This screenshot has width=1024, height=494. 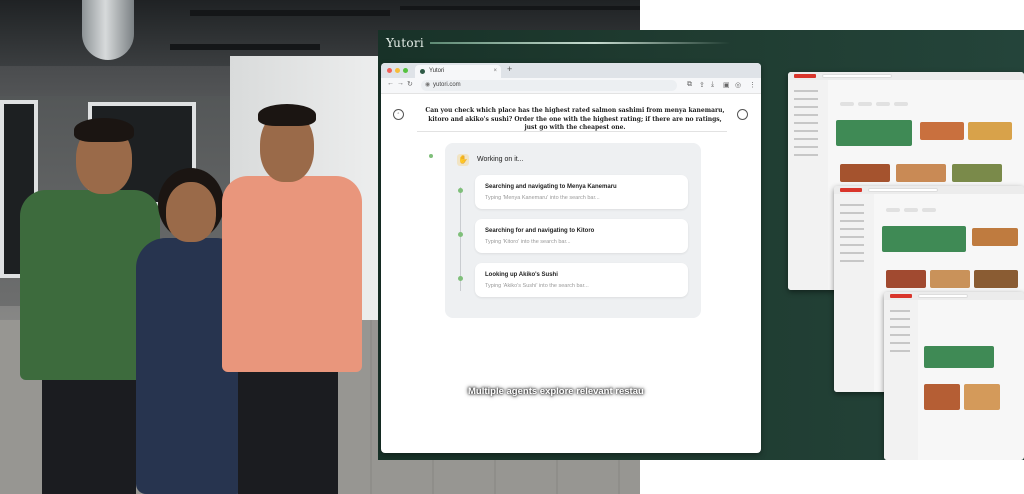 What do you see at coordinates (463, 160) in the screenshot?
I see `working-hand-icon: ✋` at bounding box center [463, 160].